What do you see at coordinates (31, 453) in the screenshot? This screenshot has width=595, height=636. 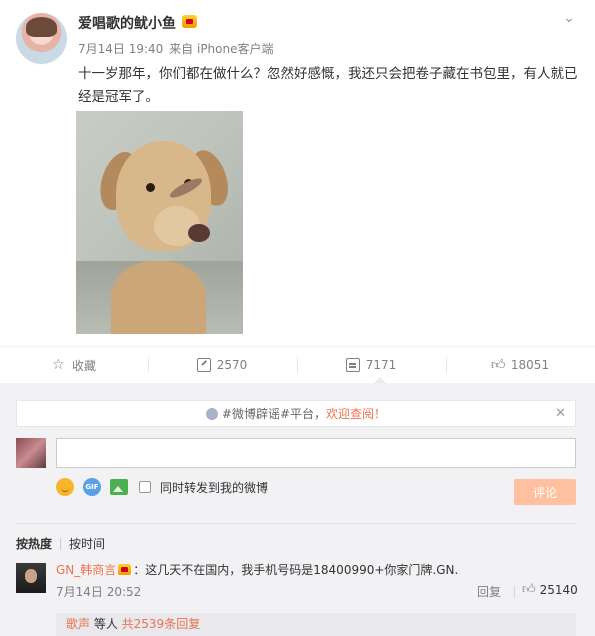 I see `my-avatar` at bounding box center [31, 453].